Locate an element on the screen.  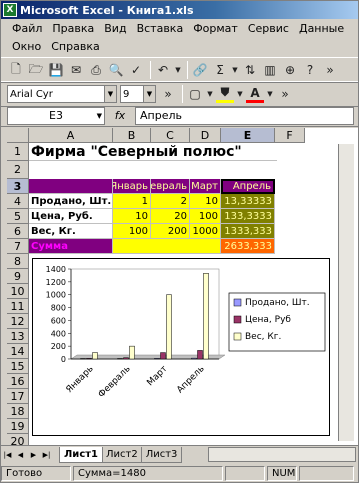
data-cell: 1 is located at coordinates (132, 201).